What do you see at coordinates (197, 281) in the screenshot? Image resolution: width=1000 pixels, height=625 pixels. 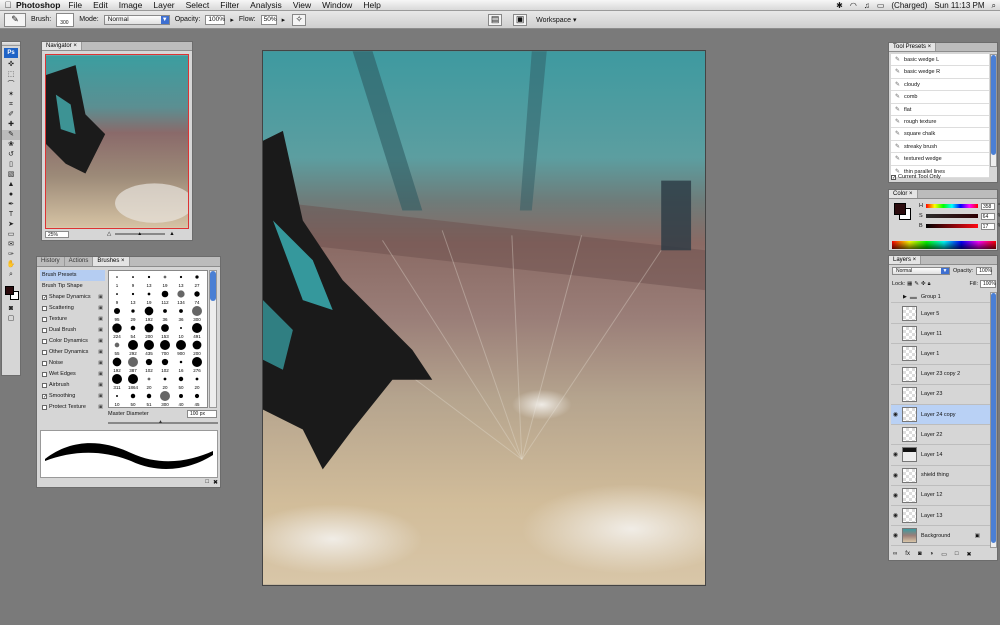 I see `brush-preset-swatch: 27` at bounding box center [197, 281].